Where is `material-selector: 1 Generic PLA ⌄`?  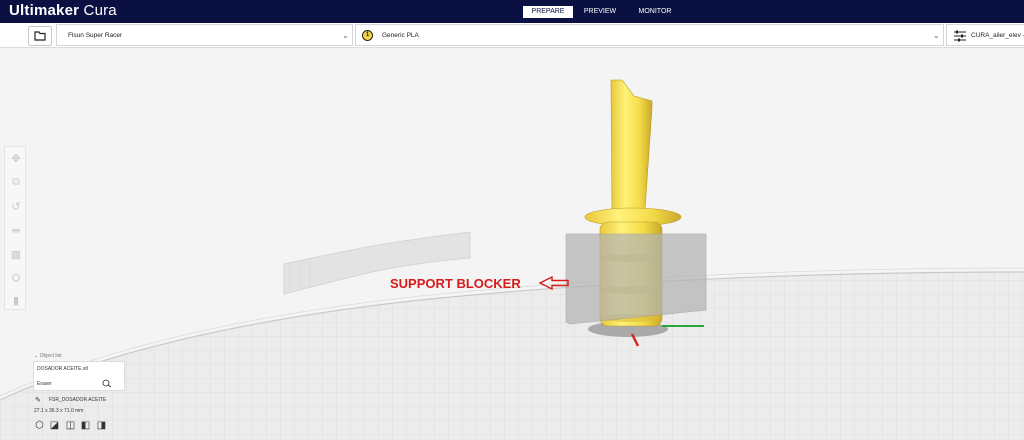 material-selector: 1 Generic PLA ⌄ is located at coordinates (649, 35).